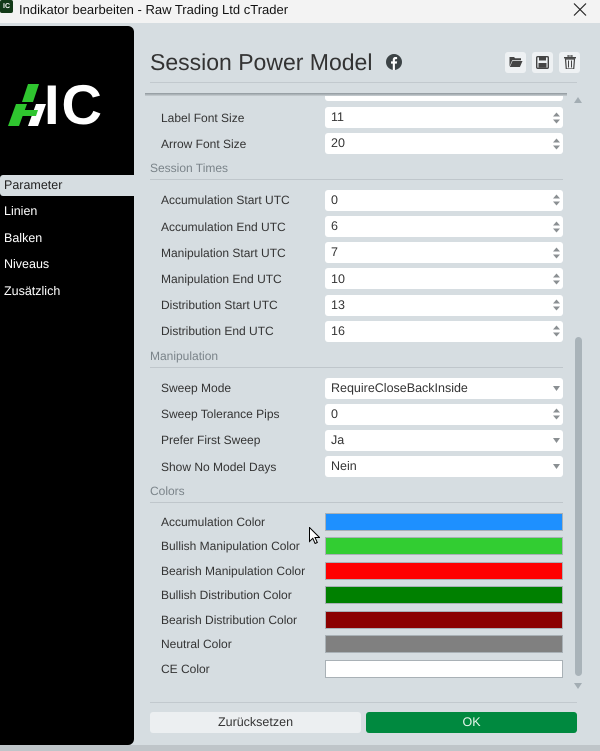 The width and height of the screenshot is (600, 751). Describe the element at coordinates (261, 62) in the screenshot. I see `panel-title: Session Power Model` at that location.